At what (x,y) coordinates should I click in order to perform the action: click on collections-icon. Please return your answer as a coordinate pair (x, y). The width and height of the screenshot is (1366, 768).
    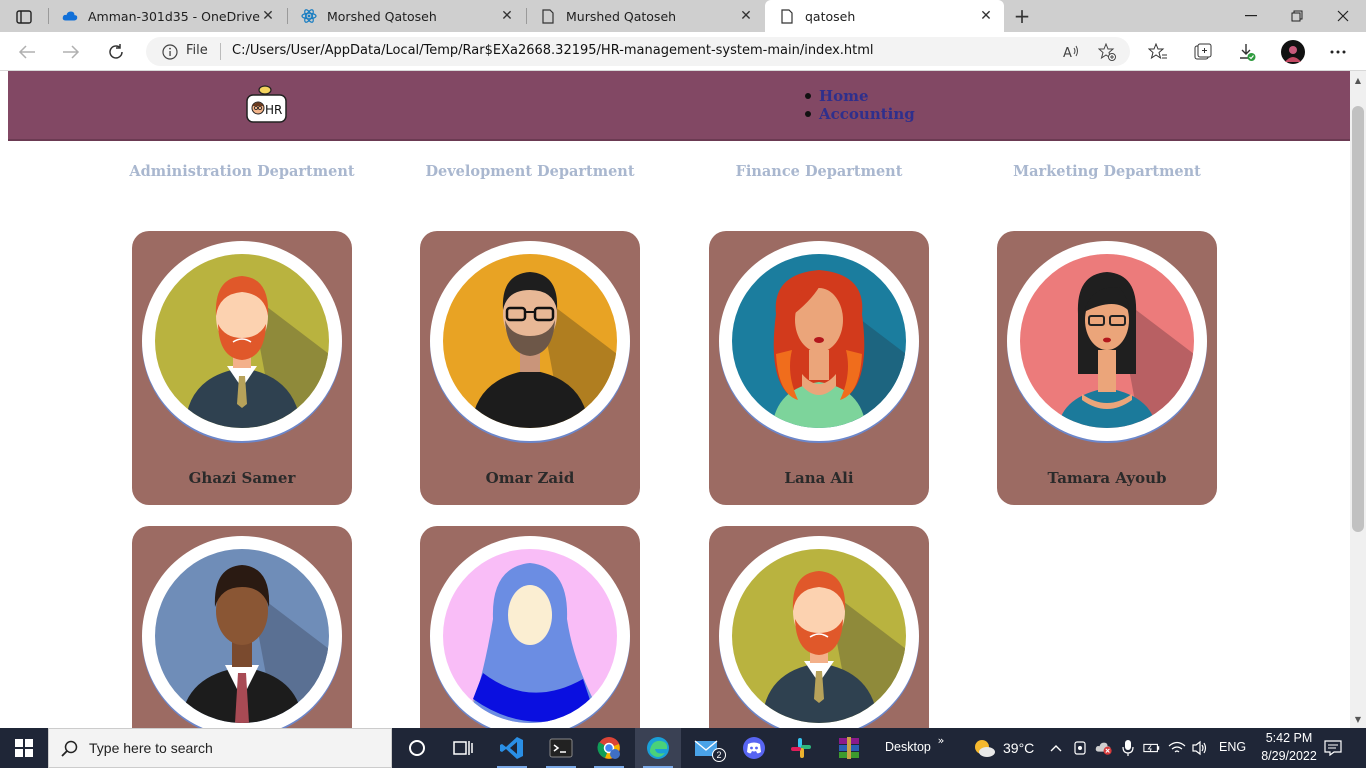
    Looking at the image, I should click on (1202, 52).